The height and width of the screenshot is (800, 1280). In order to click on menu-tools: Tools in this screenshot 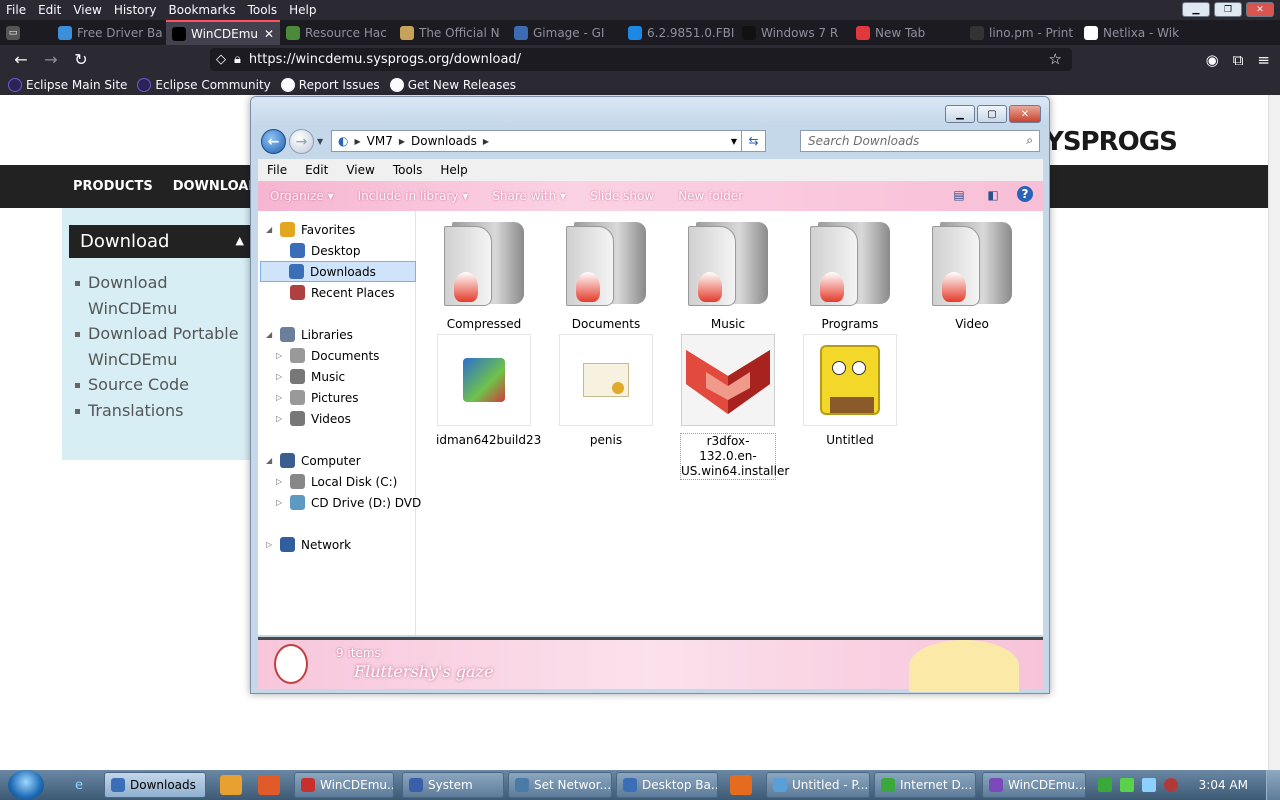, I will do `click(263, 10)`.